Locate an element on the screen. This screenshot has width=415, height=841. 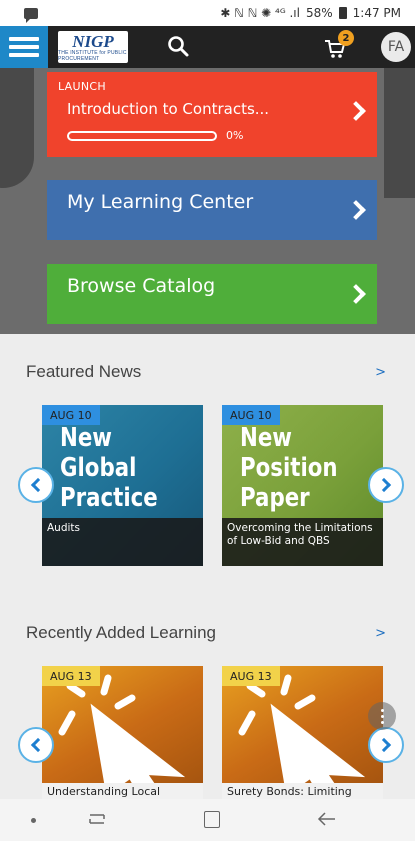
news-image-text: New Position Paper is located at coordinates (289, 468).